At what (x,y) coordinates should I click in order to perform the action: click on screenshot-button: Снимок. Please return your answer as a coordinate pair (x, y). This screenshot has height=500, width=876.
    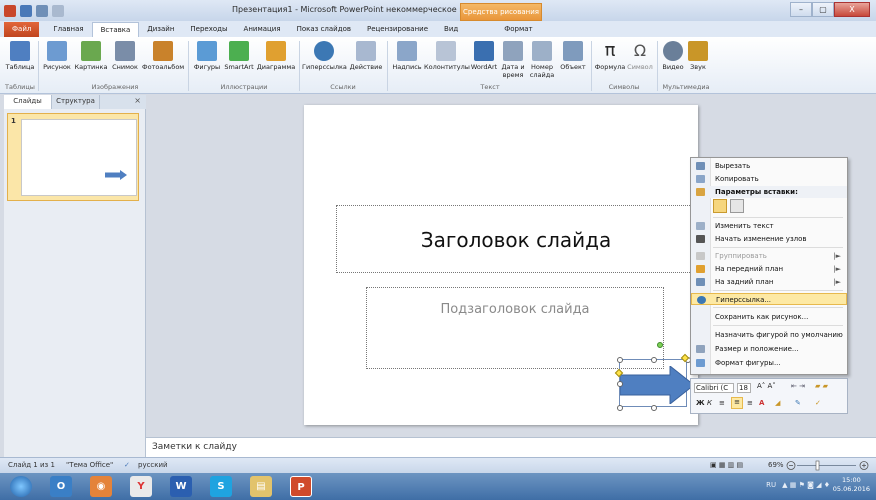
    Looking at the image, I should click on (125, 56).